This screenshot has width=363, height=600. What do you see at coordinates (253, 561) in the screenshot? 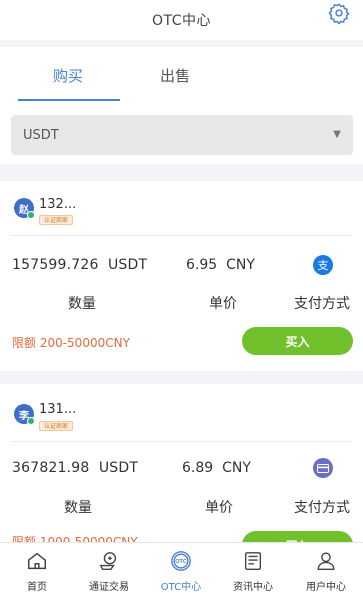
I see `news-icon` at bounding box center [253, 561].